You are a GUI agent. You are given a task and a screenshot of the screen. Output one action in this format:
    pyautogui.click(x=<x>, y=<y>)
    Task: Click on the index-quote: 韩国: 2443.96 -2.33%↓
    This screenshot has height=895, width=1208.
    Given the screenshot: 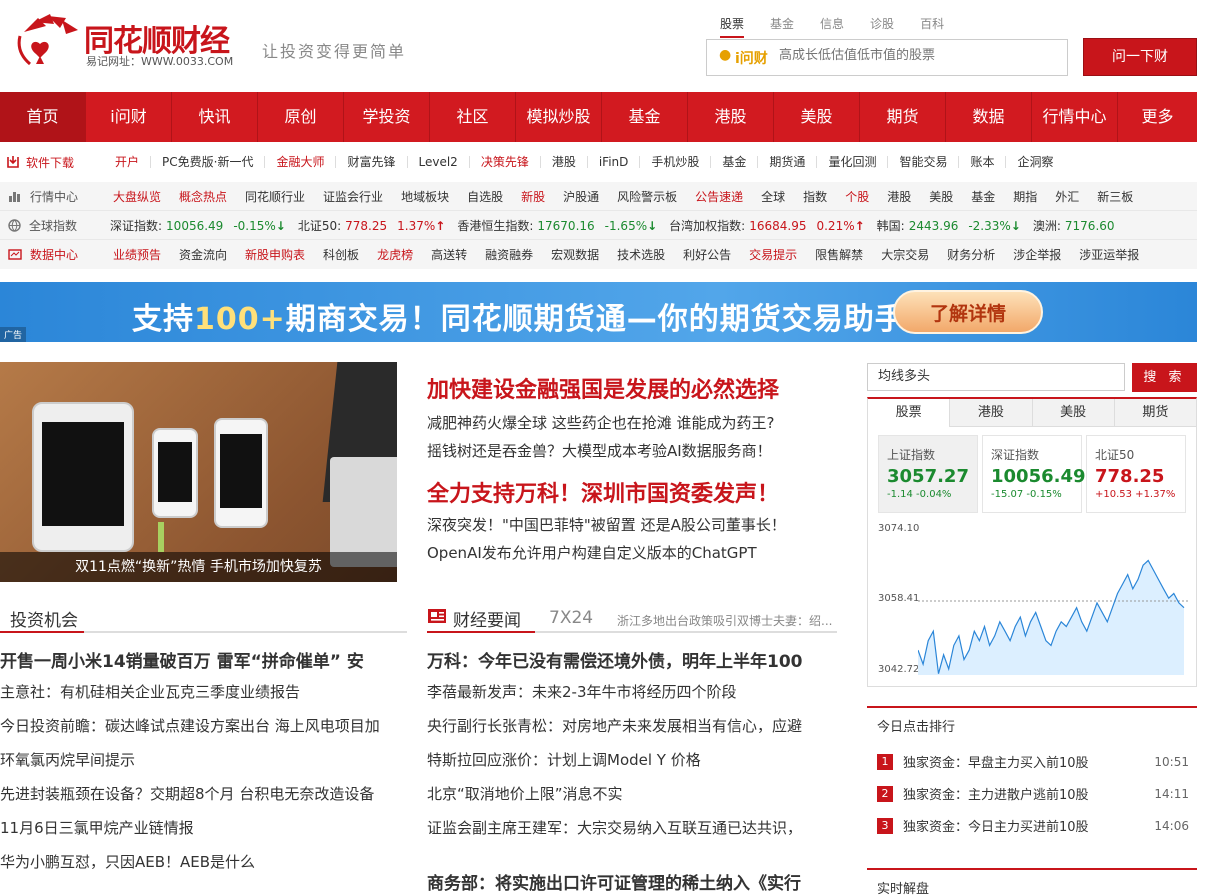 What is the action you would take?
    pyautogui.click(x=949, y=225)
    